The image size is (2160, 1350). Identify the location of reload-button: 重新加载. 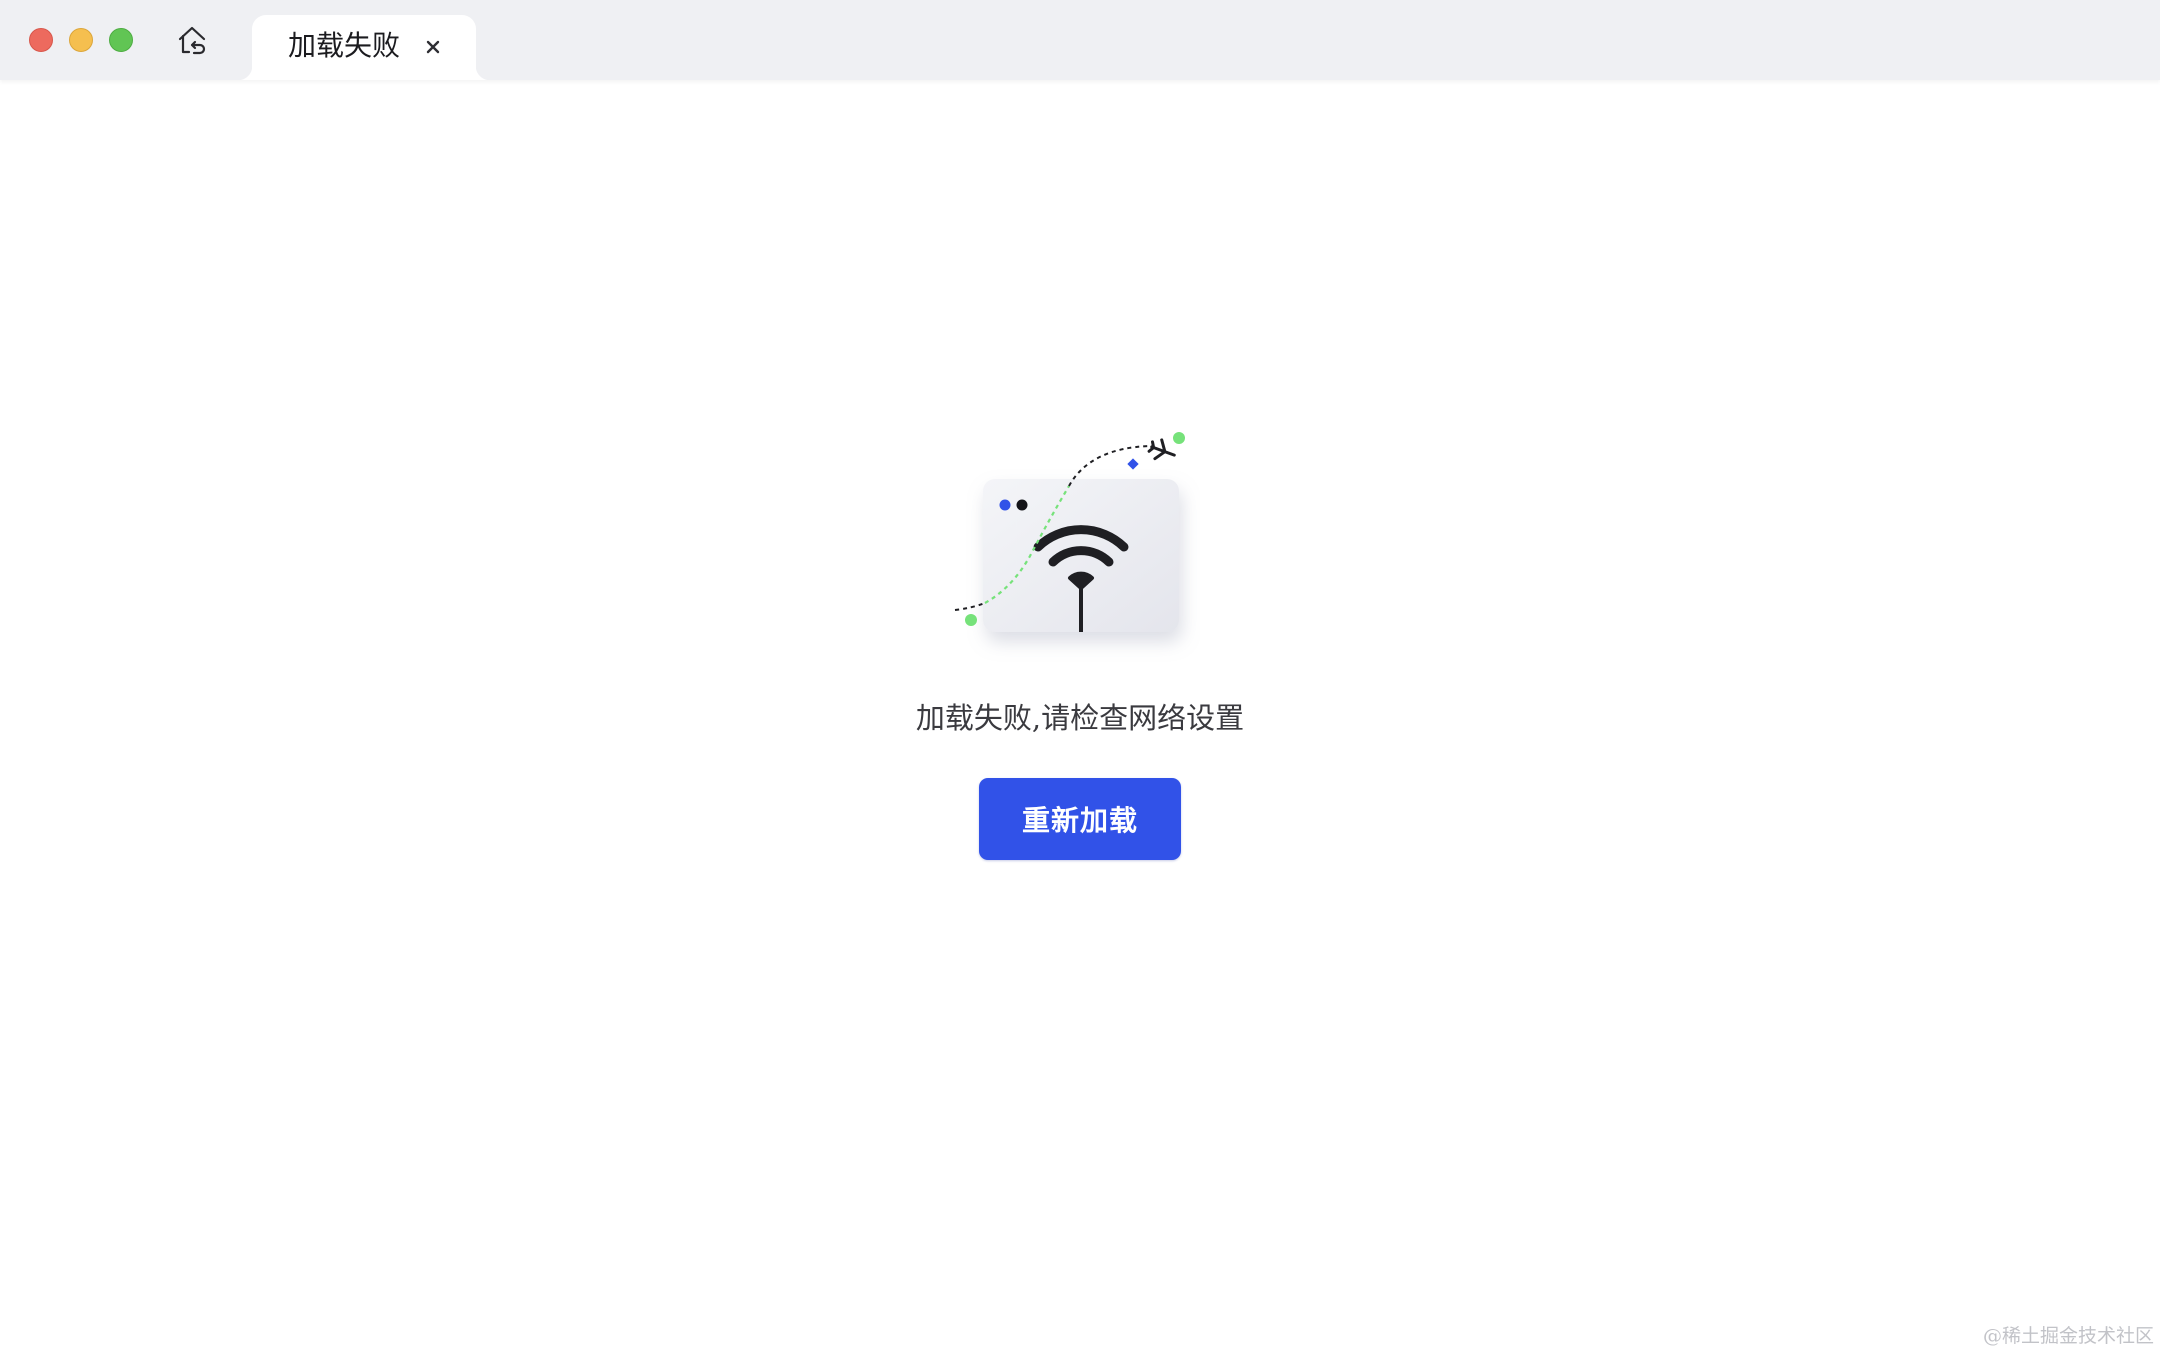
(1080, 819).